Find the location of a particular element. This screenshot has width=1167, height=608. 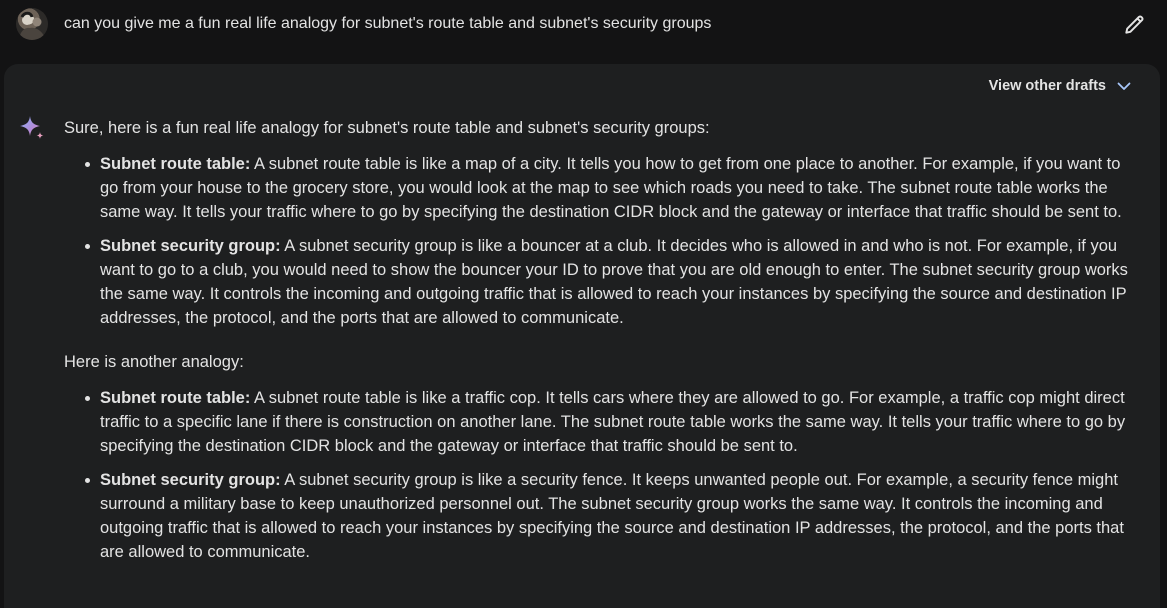

chevron-down-icon is located at coordinates (1124, 86).